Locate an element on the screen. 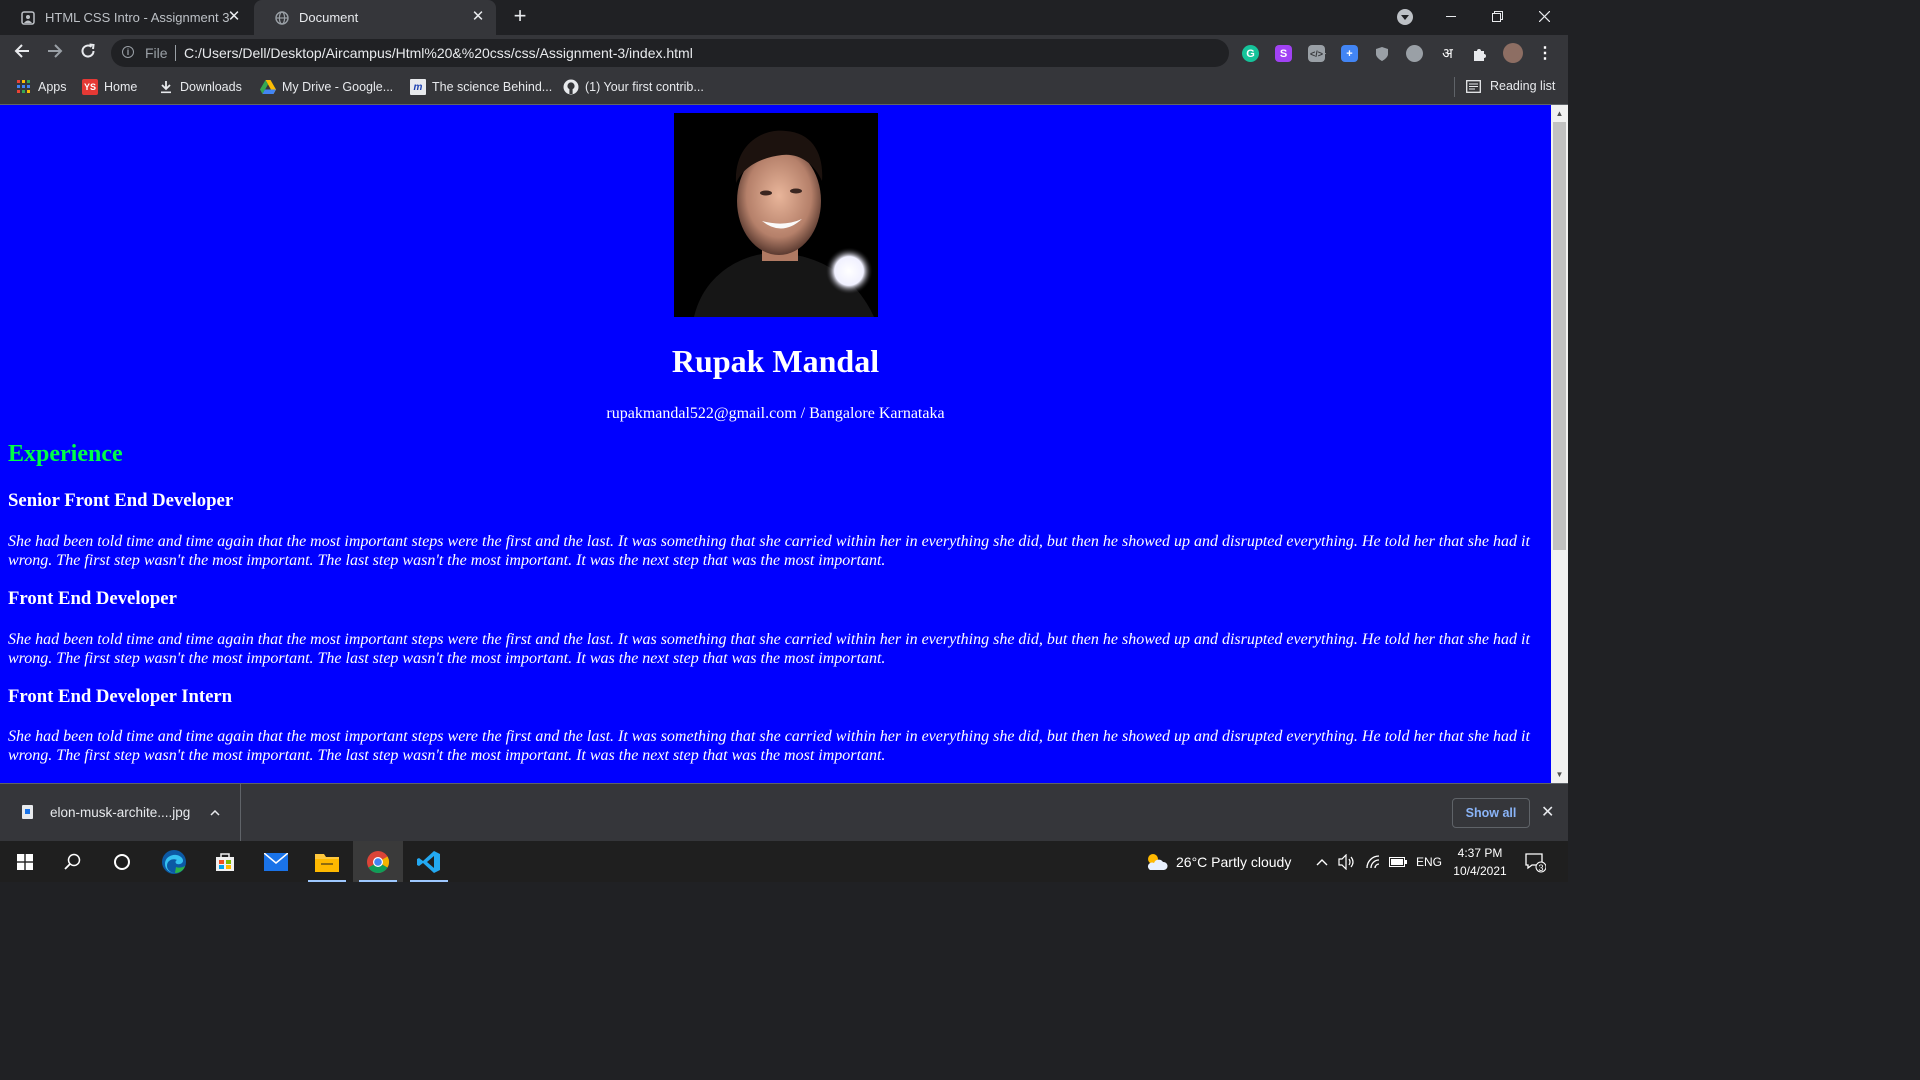 Image resolution: width=1920 pixels, height=1080 pixels. address-divider is located at coordinates (175, 53).